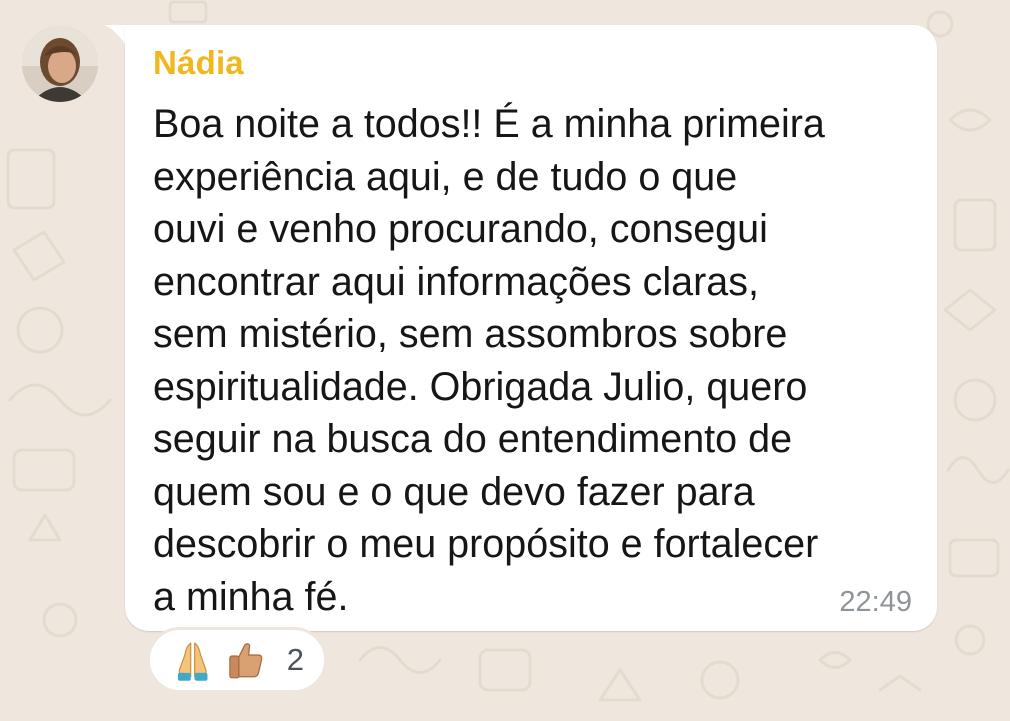 The height and width of the screenshot is (721, 1010). I want to click on message-line: seguir na busca do entendimento de, so click(473, 439).